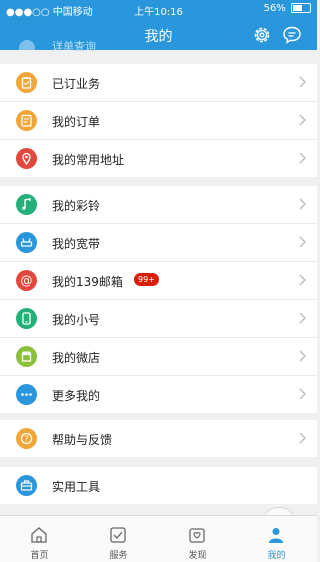 This screenshot has height=562, width=320. Describe the element at coordinates (26, 82) in the screenshot. I see `clipboard-icon` at that location.